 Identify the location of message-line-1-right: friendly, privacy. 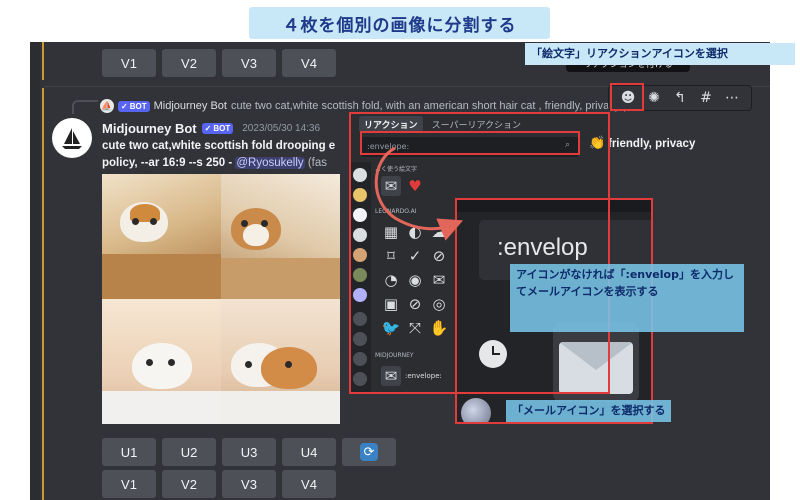
(652, 144).